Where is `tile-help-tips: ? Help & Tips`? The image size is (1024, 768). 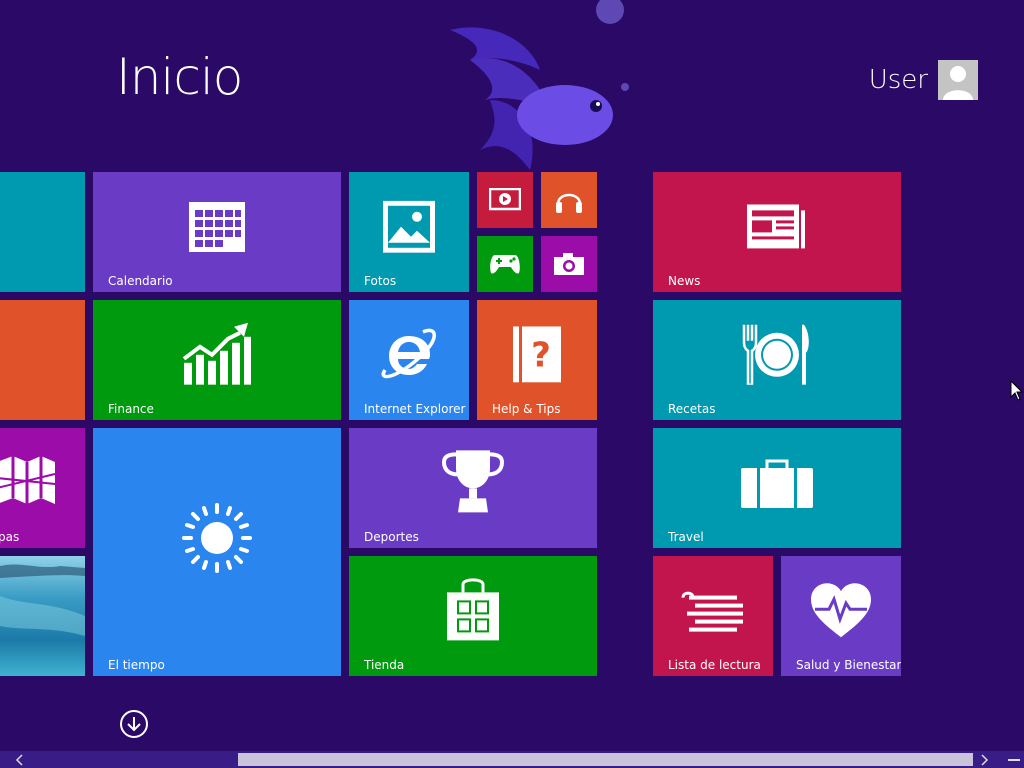
tile-help-tips: ? Help & Tips is located at coordinates (537, 360).